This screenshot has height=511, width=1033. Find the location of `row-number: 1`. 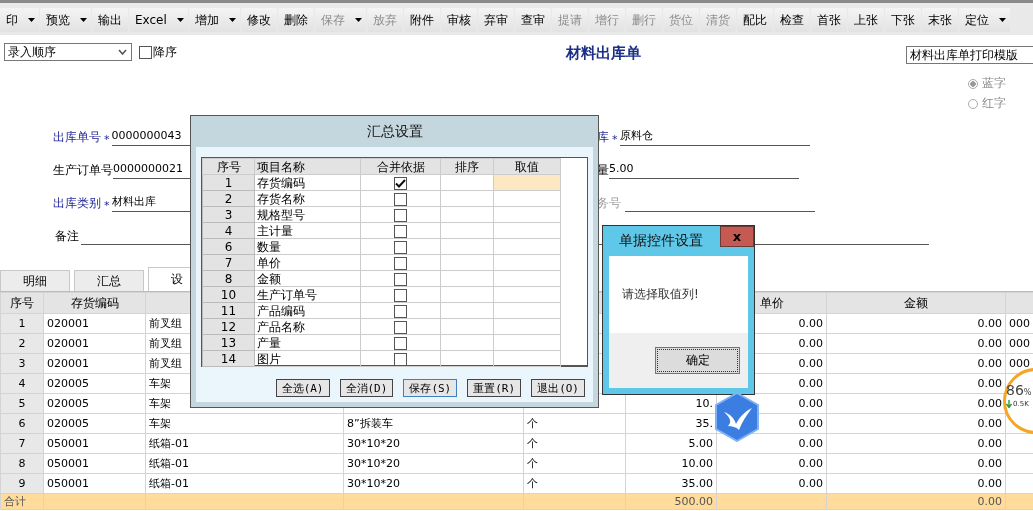

row-number: 1 is located at coordinates (22, 323).